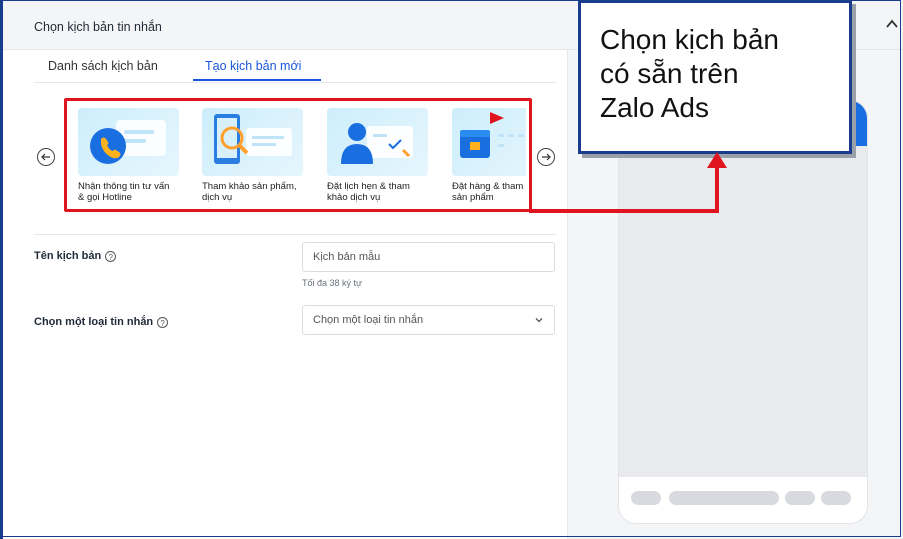 This screenshot has width=903, height=539. Describe the element at coordinates (98, 27) in the screenshot. I see `panel-title: Chọn kịch bản tin nhắn` at that location.